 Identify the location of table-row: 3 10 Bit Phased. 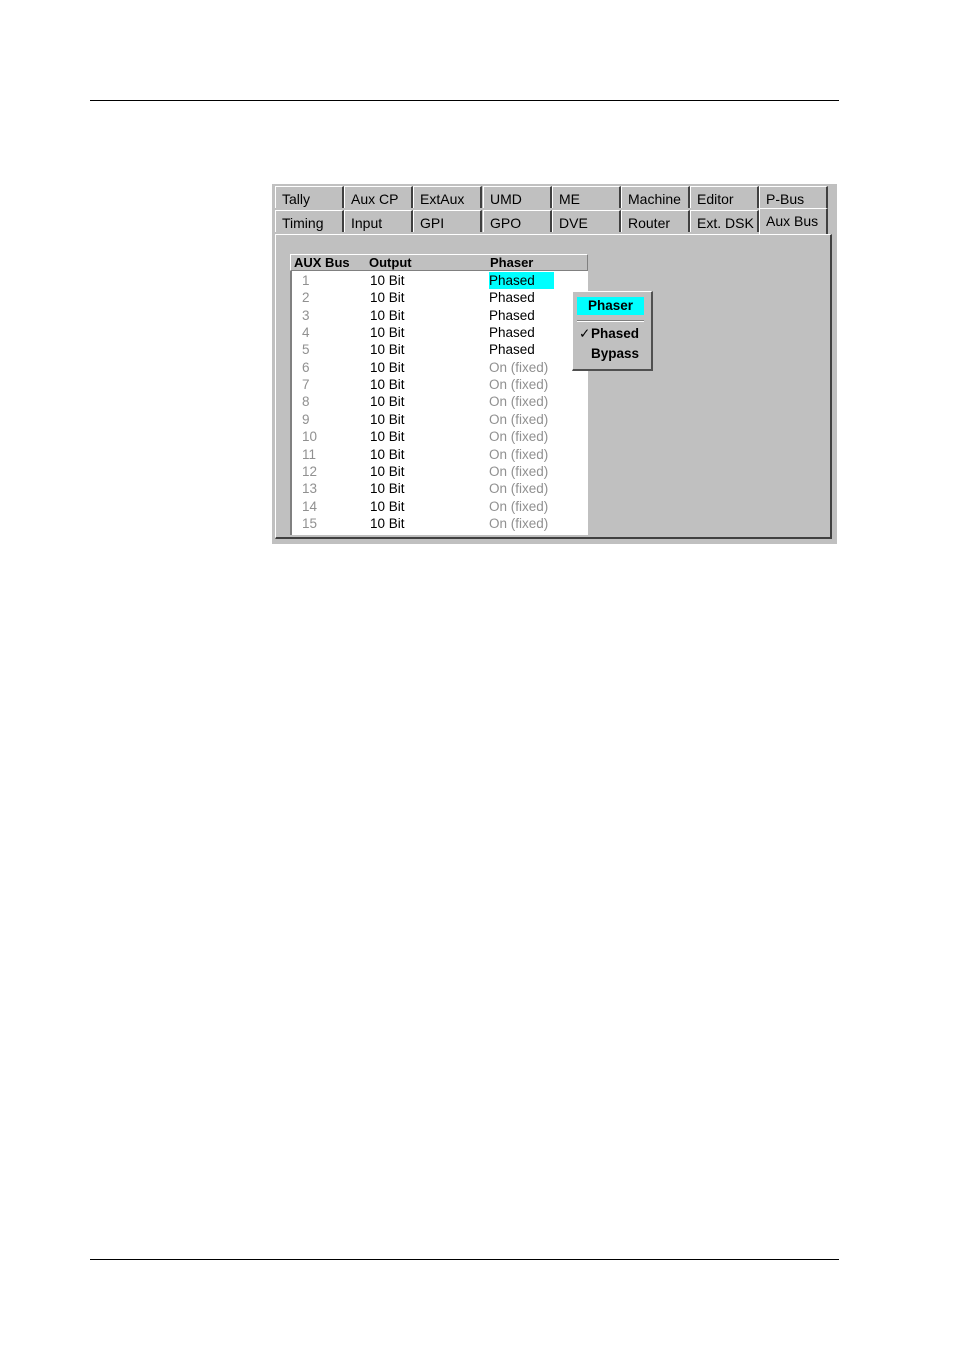
(440, 315).